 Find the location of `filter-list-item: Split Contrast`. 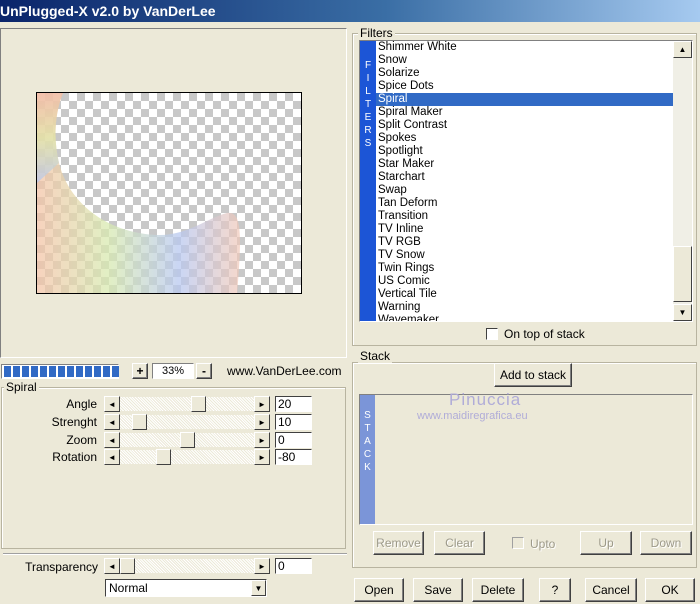

filter-list-item: Split Contrast is located at coordinates (524, 125).